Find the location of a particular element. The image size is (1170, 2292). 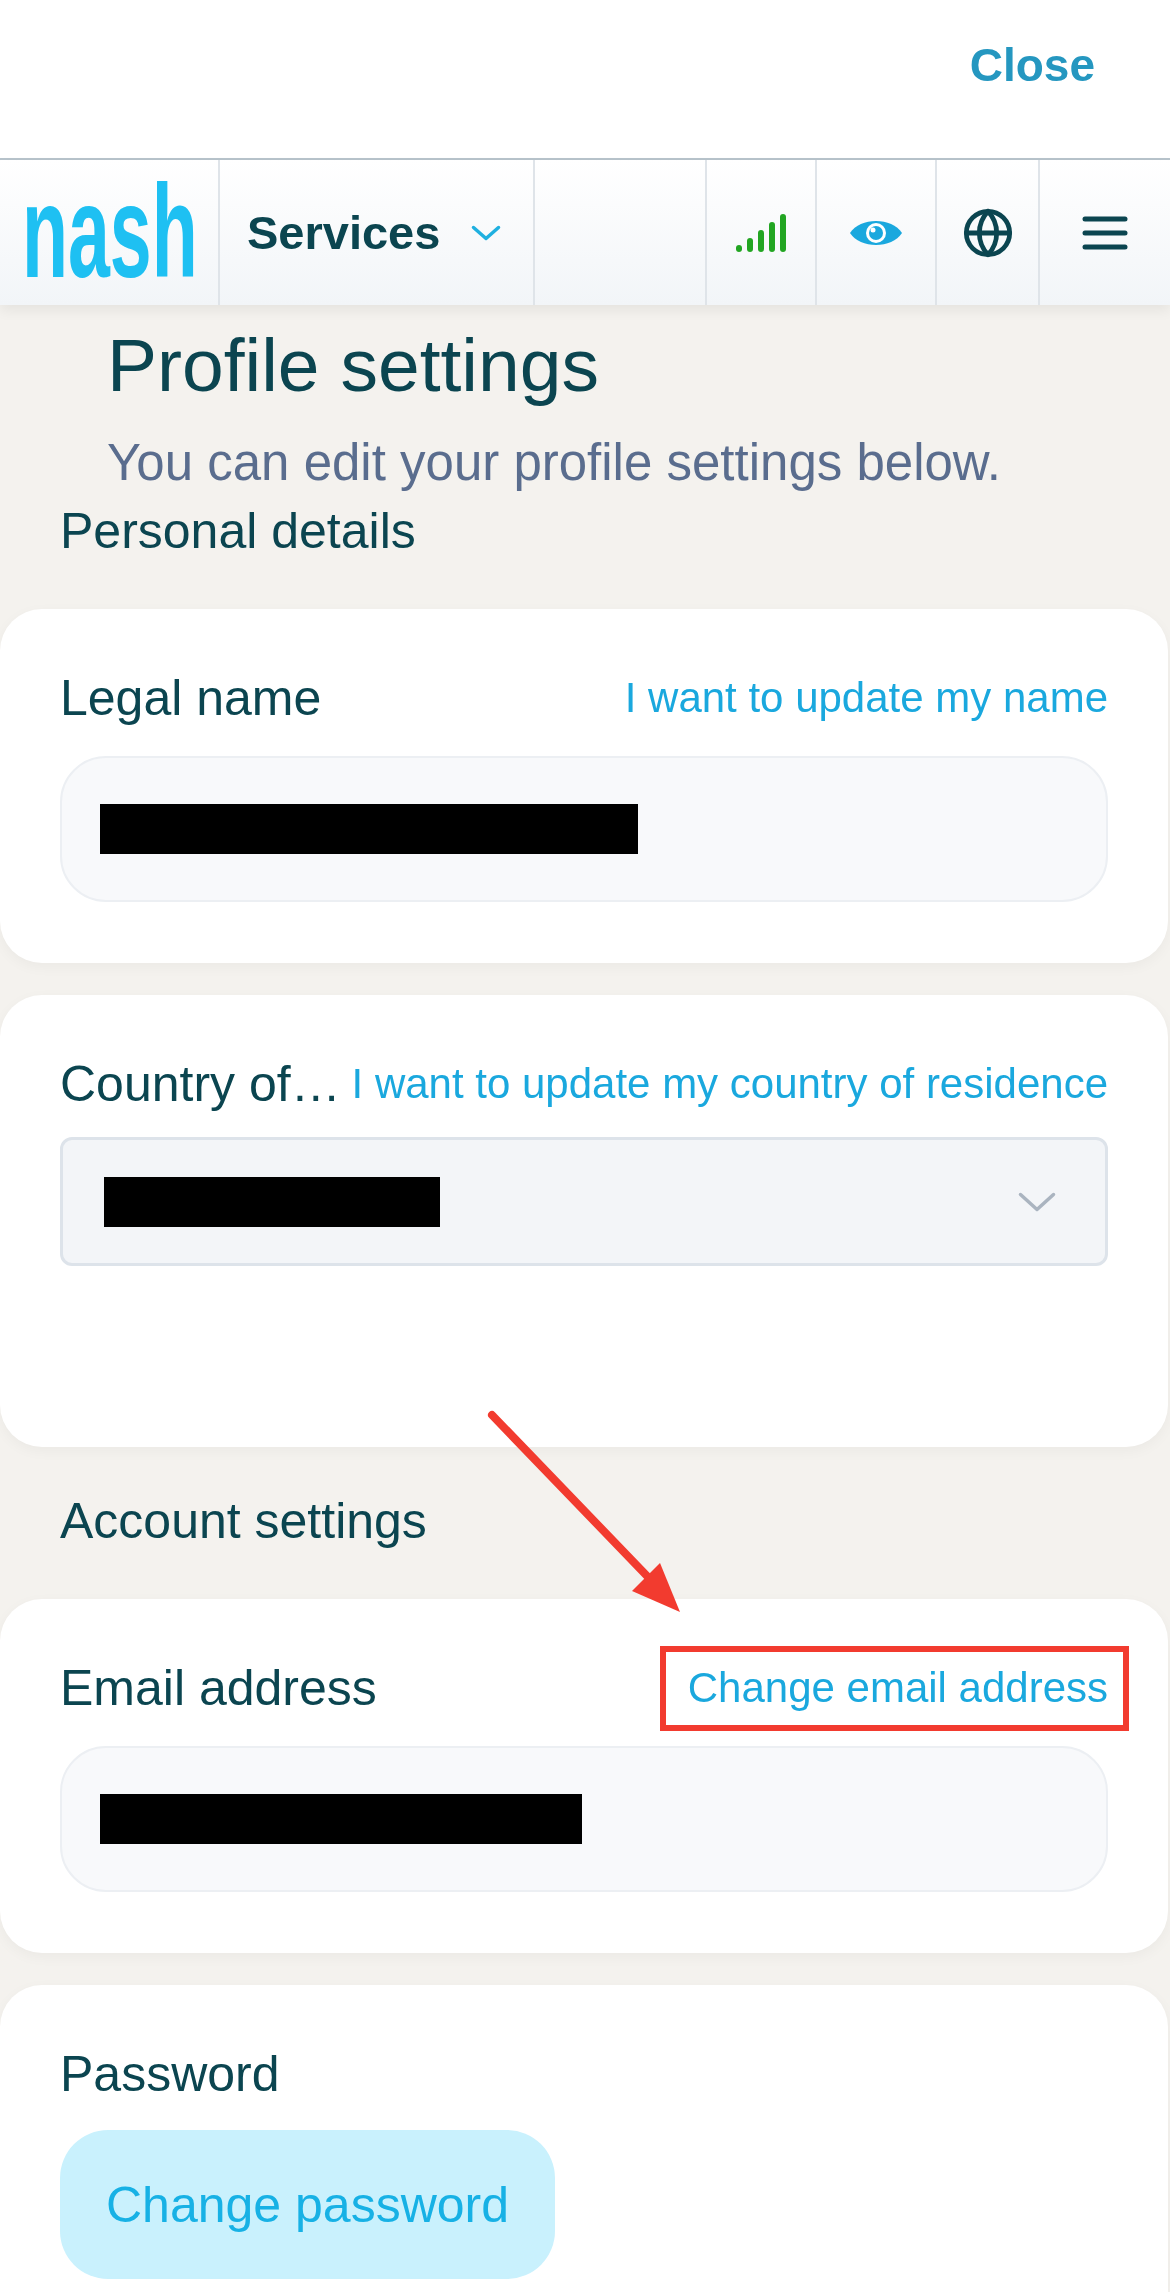

globe-icon is located at coordinates (987, 232).